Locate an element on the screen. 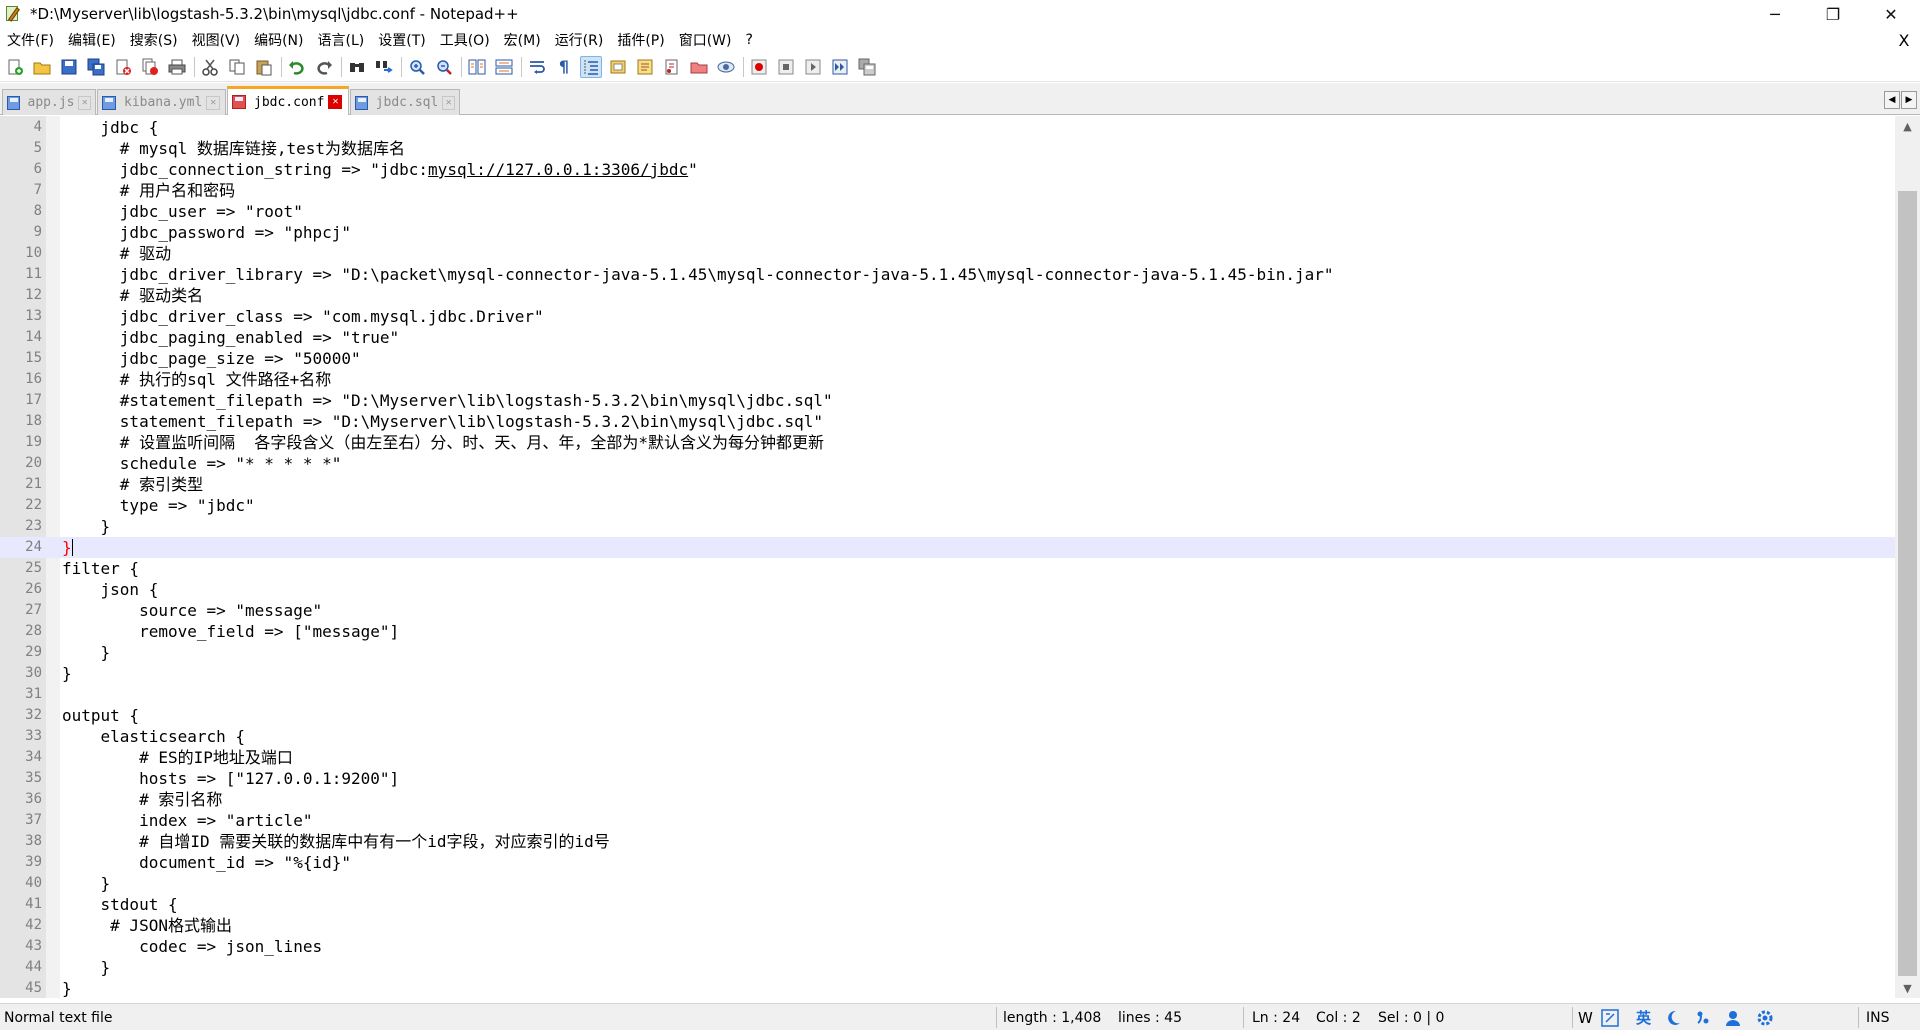  code-line: 42 # JSON格式输出 is located at coordinates (947, 925).